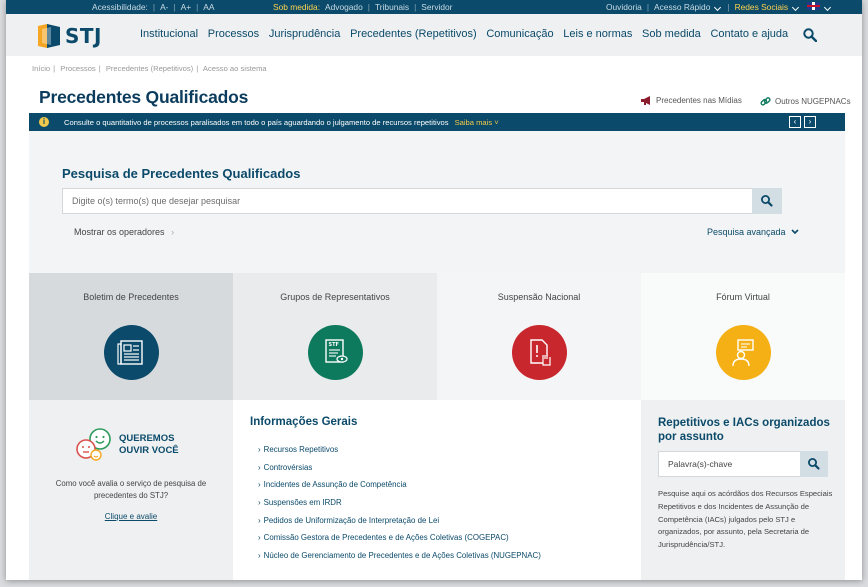  What do you see at coordinates (765, 101) in the screenshot?
I see `link-icon` at bounding box center [765, 101].